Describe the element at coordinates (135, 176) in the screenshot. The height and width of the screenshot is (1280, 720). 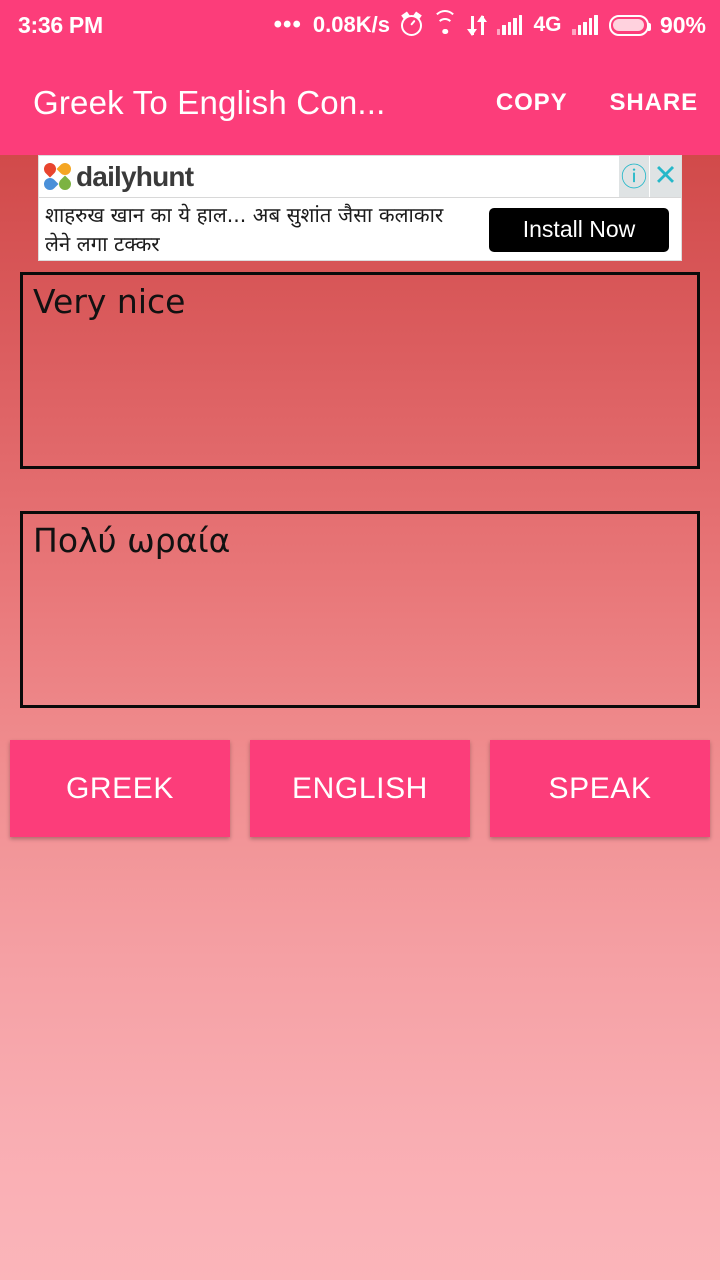
I see `ad-brand-name: dailyhunt` at that location.